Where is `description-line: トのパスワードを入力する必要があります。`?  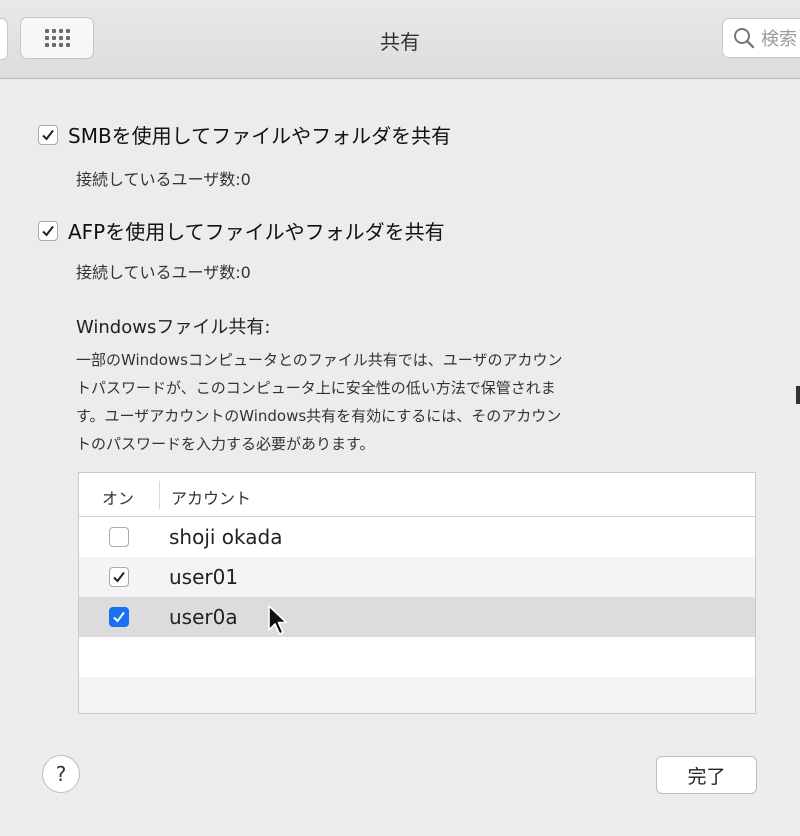 description-line: トのパスワードを入力する必要があります。 is located at coordinates (225, 444).